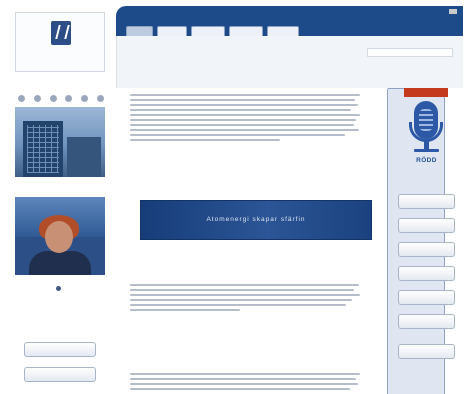 The height and width of the screenshot is (394, 472). I want to click on person-body, so click(60, 263).